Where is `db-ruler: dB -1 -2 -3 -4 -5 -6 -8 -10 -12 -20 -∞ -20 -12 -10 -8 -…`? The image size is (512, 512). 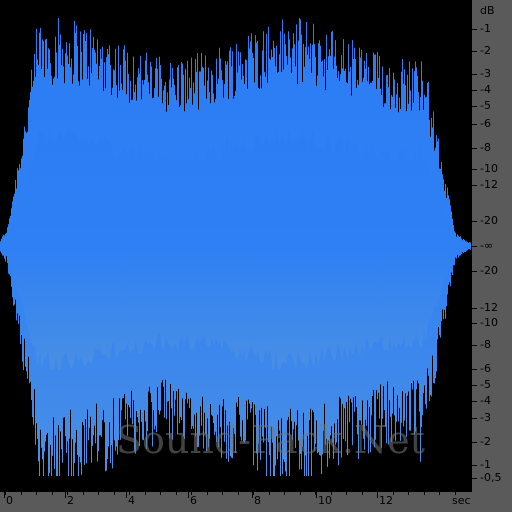 db-ruler: dB -1 -2 -3 -4 -5 -6 -8 -10 -12 -20 -∞ -20 -12 -10 -8 -… is located at coordinates (492, 246).